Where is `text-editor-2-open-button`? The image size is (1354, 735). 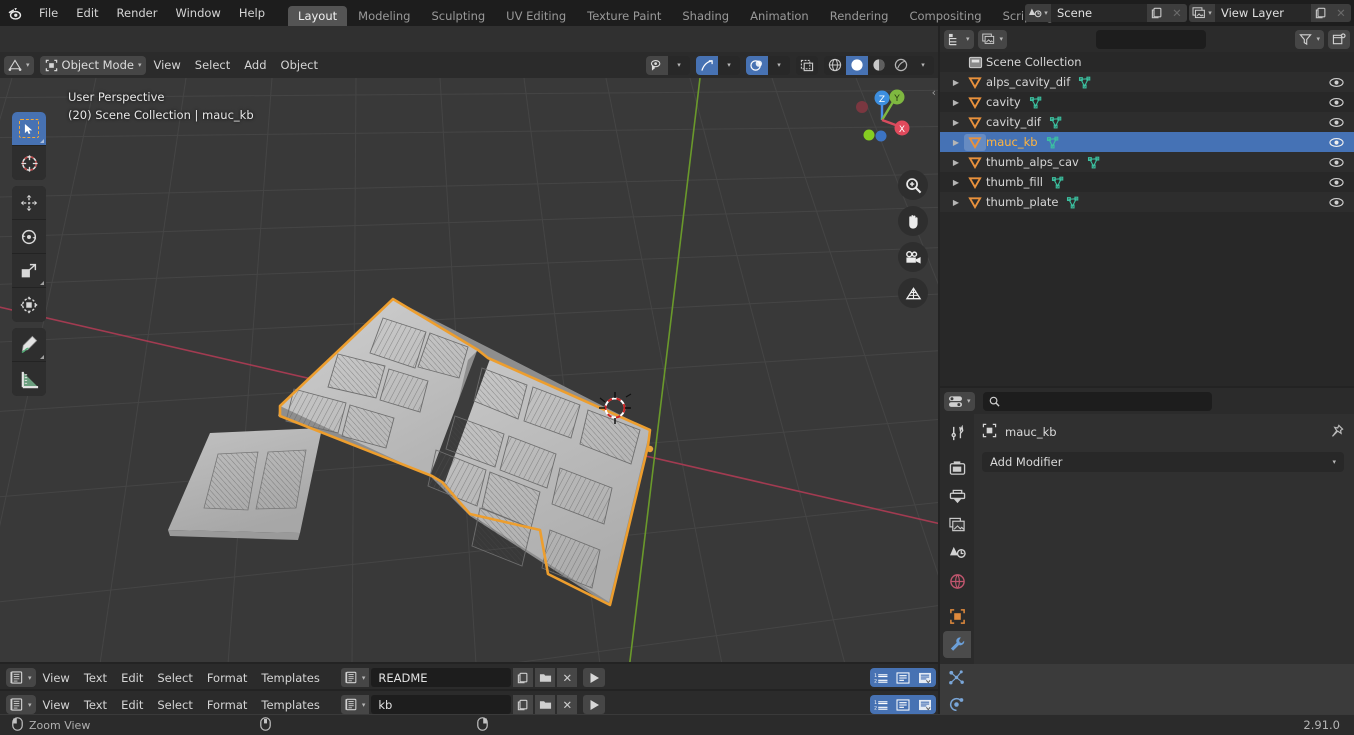
text-editor-2-open-button is located at coordinates (545, 704).